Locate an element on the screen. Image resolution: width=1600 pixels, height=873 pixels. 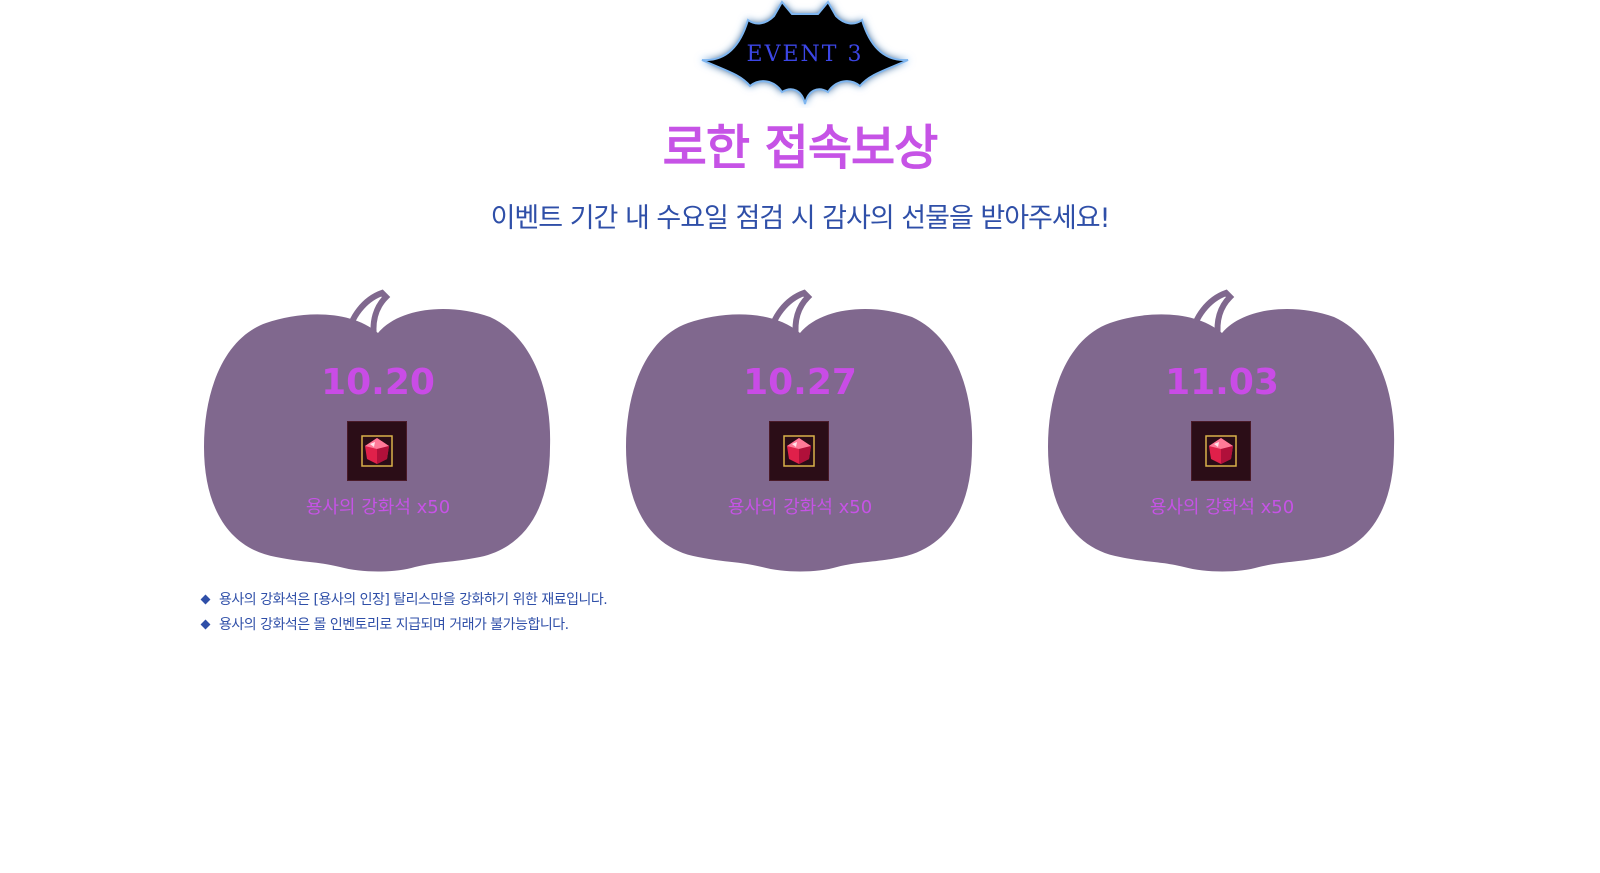
reward-card-1: 10.20 용사의 강화석 x50 is located at coordinates (378, 425).